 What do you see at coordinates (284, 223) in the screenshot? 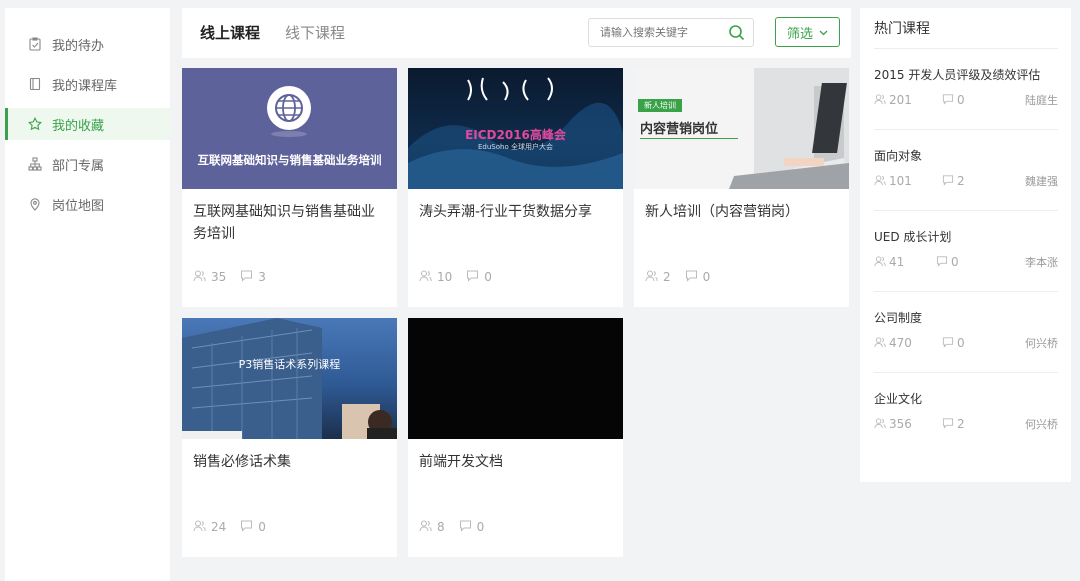
I see `course-title: 互联网基础知识与销售基础业务培训` at bounding box center [284, 223].